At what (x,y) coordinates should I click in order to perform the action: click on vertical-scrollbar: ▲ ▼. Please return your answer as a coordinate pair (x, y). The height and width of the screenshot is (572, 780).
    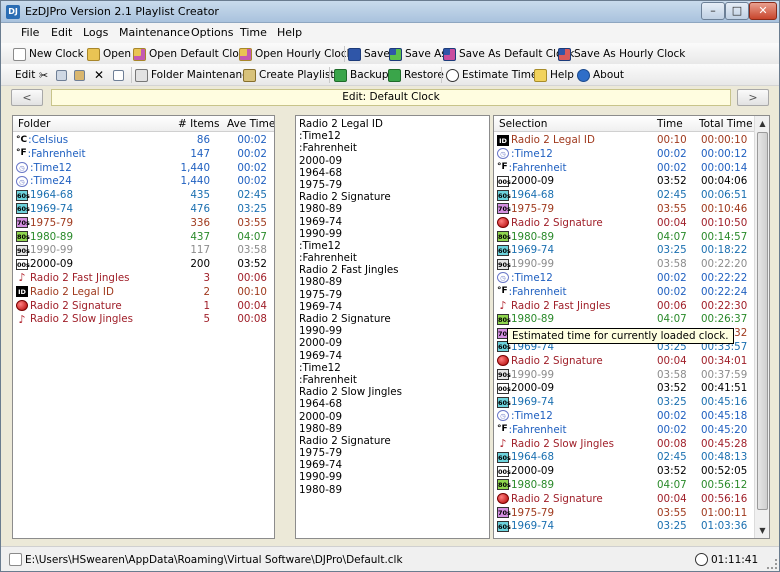
    Looking at the image, I should click on (761, 327).